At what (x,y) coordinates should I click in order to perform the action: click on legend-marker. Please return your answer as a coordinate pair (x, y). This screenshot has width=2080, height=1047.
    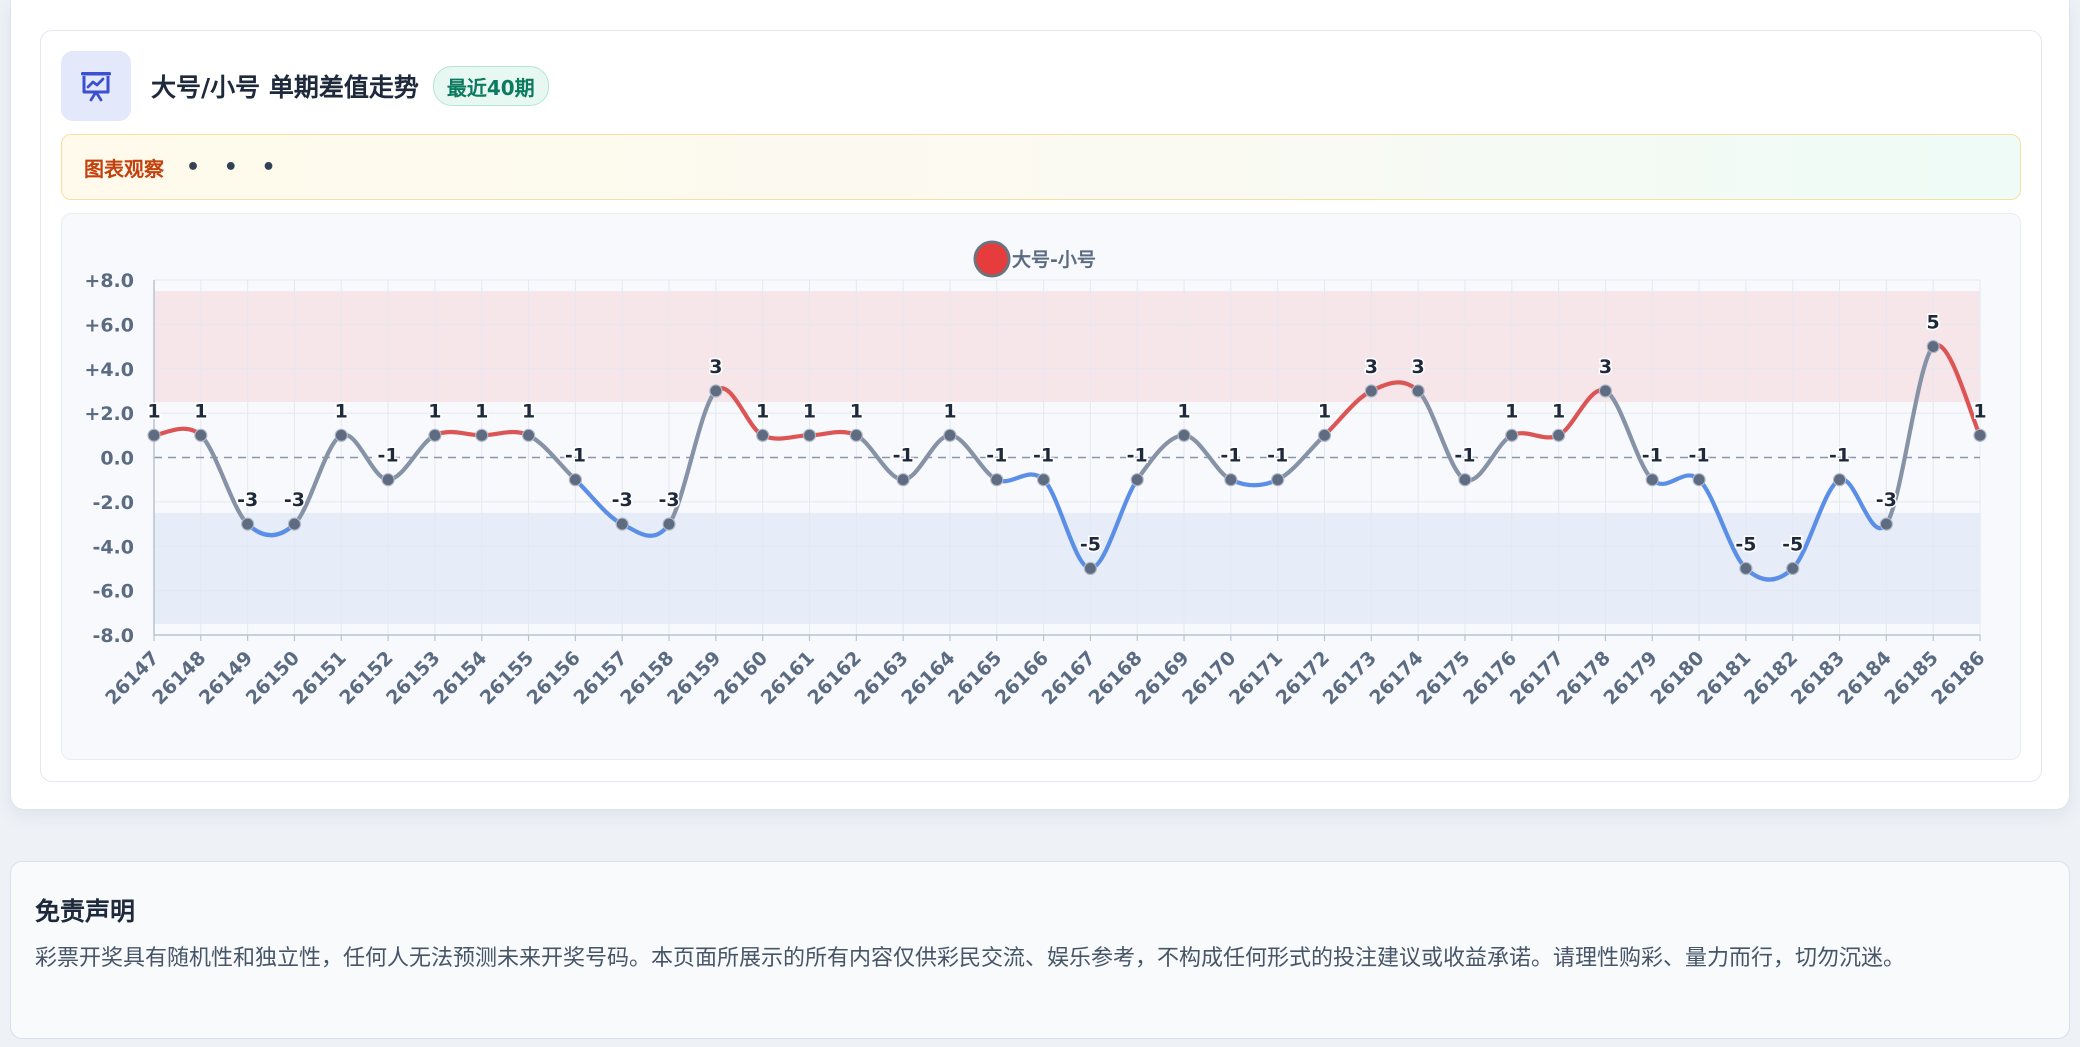
    Looking at the image, I should click on (992, 259).